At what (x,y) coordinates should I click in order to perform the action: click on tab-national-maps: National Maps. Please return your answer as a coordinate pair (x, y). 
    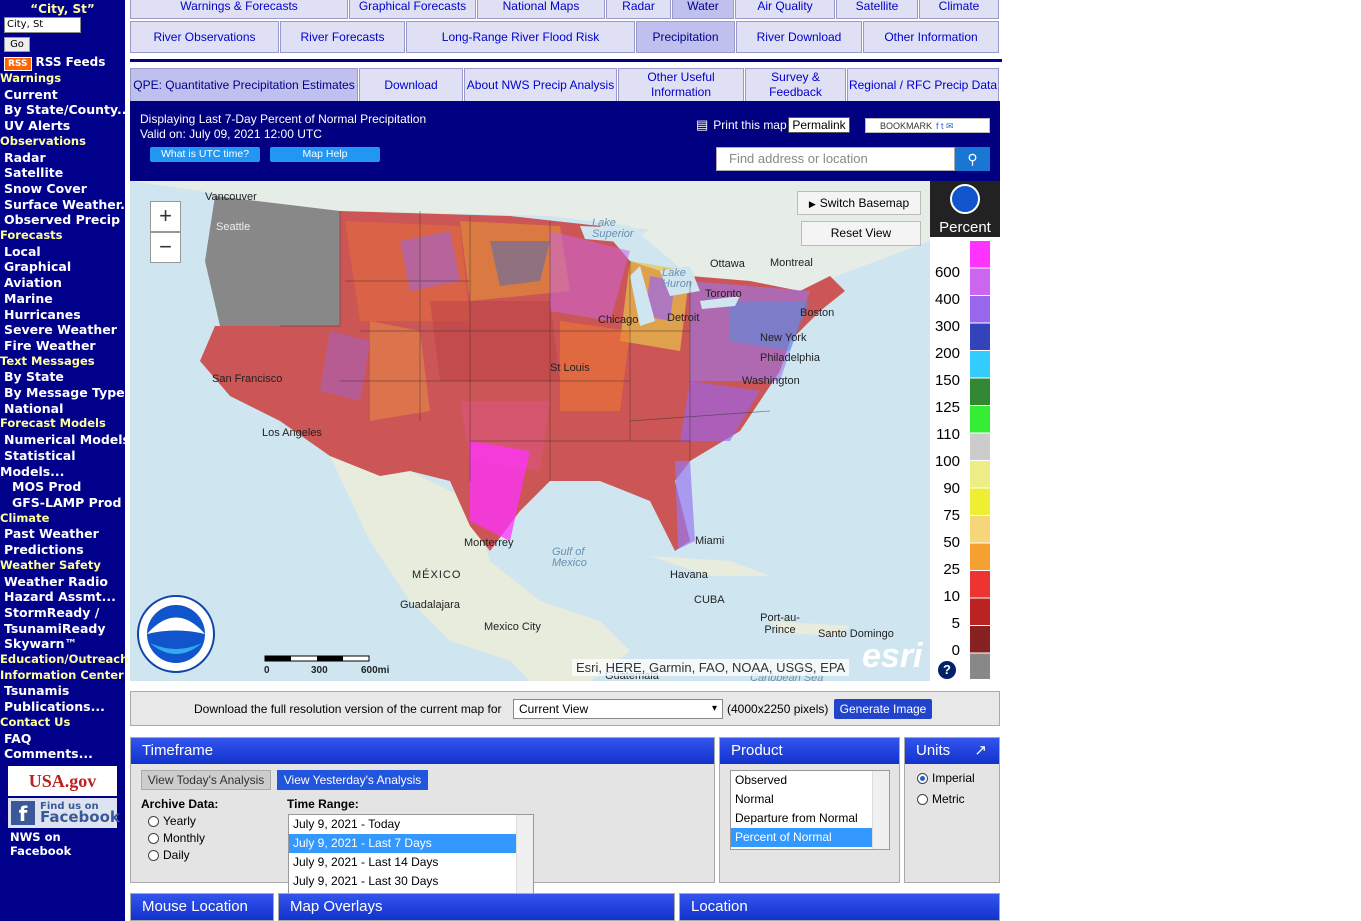
    Looking at the image, I should click on (541, 9).